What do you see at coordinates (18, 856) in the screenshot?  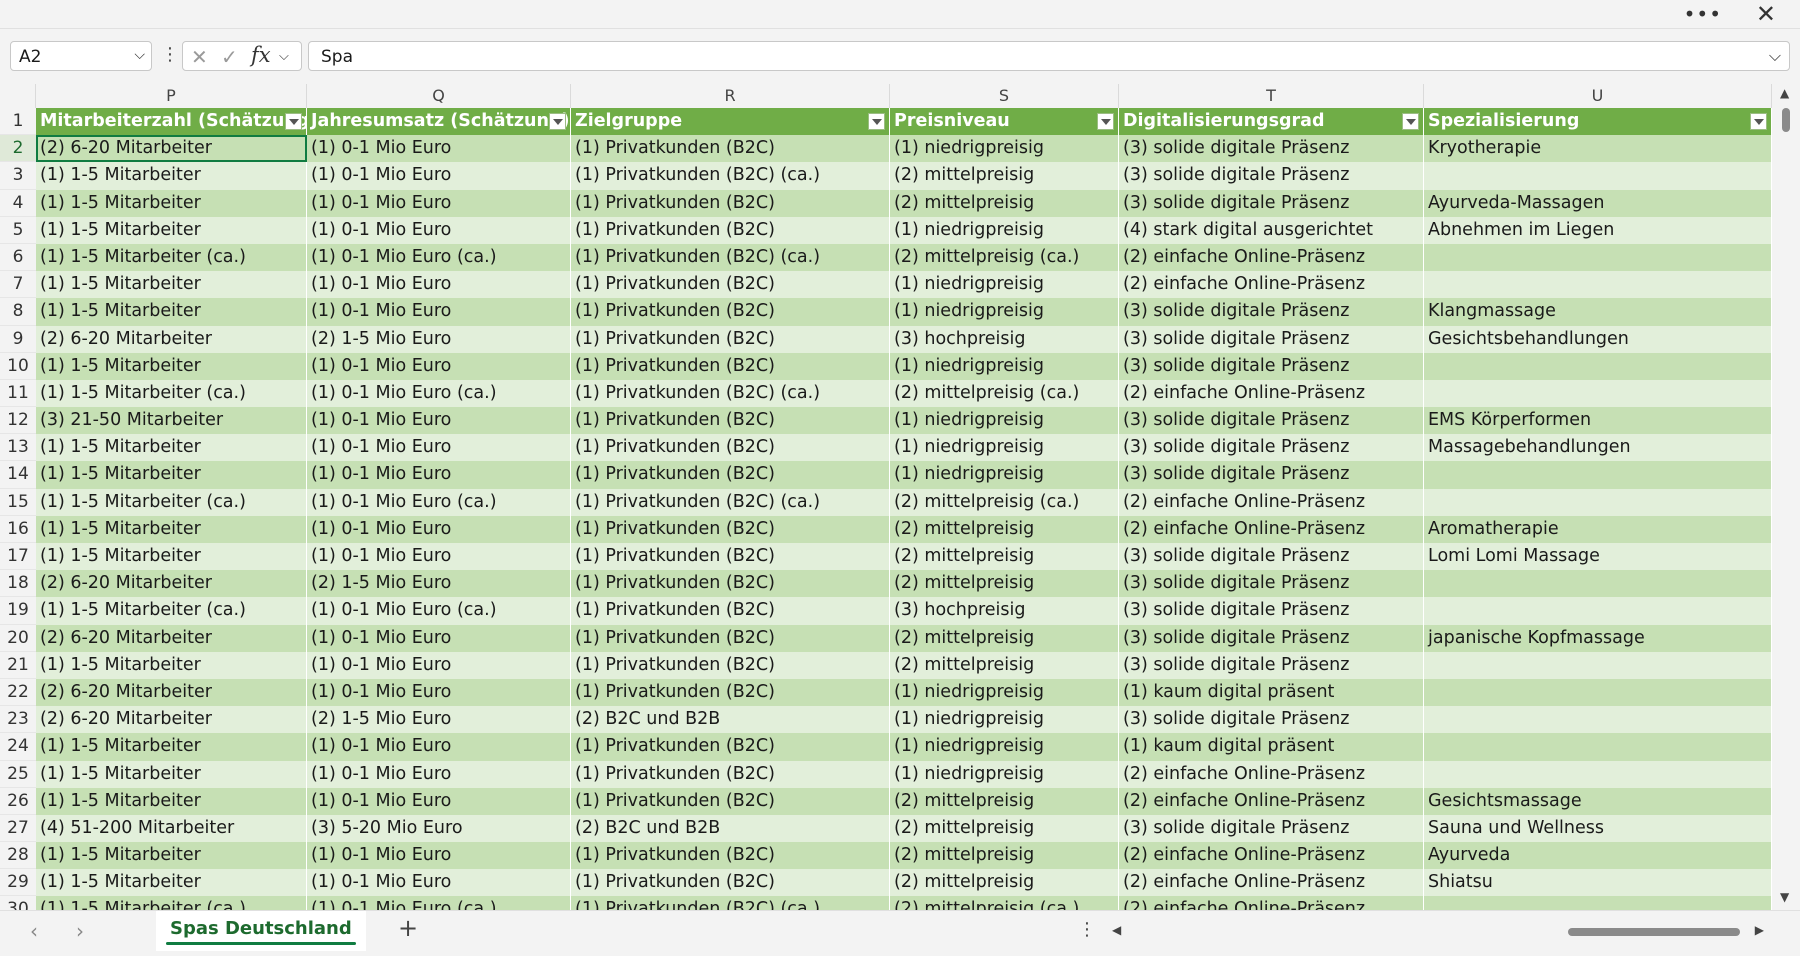 I see `row-number: 28` at bounding box center [18, 856].